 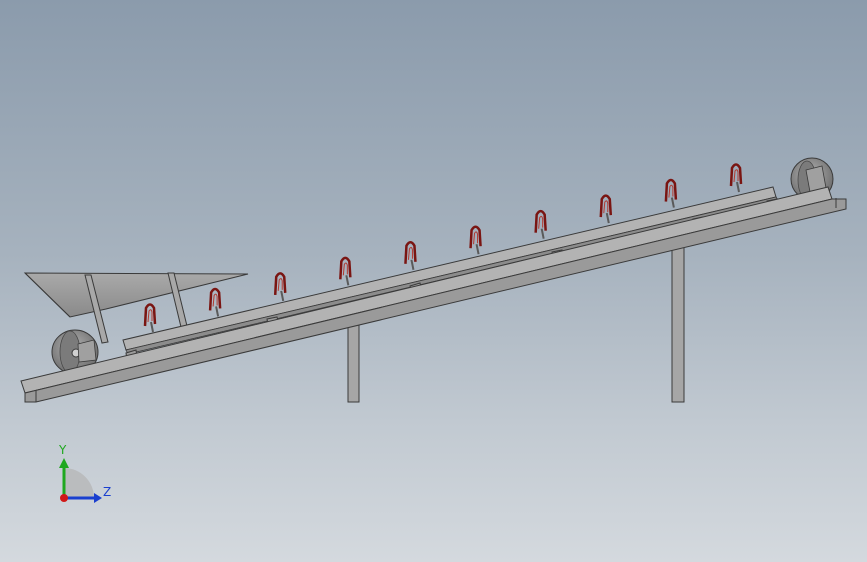 What do you see at coordinates (62, 450) in the screenshot?
I see `y-axis-label: Y` at bounding box center [62, 450].